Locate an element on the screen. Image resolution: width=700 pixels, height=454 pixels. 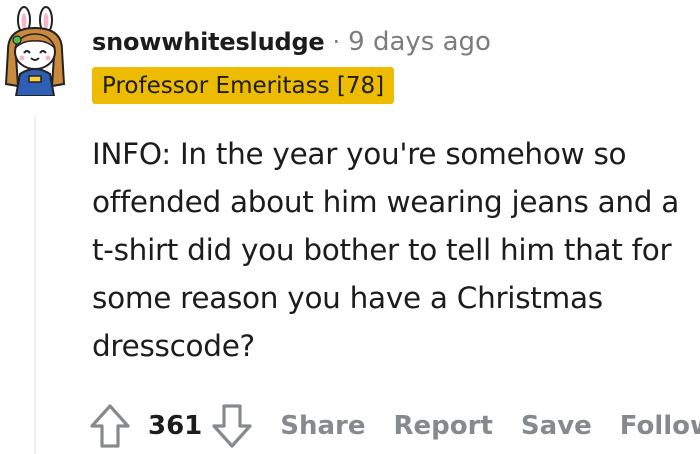
comment-action-bar: 361 Share Report Save Follow is located at coordinates (394, 426).